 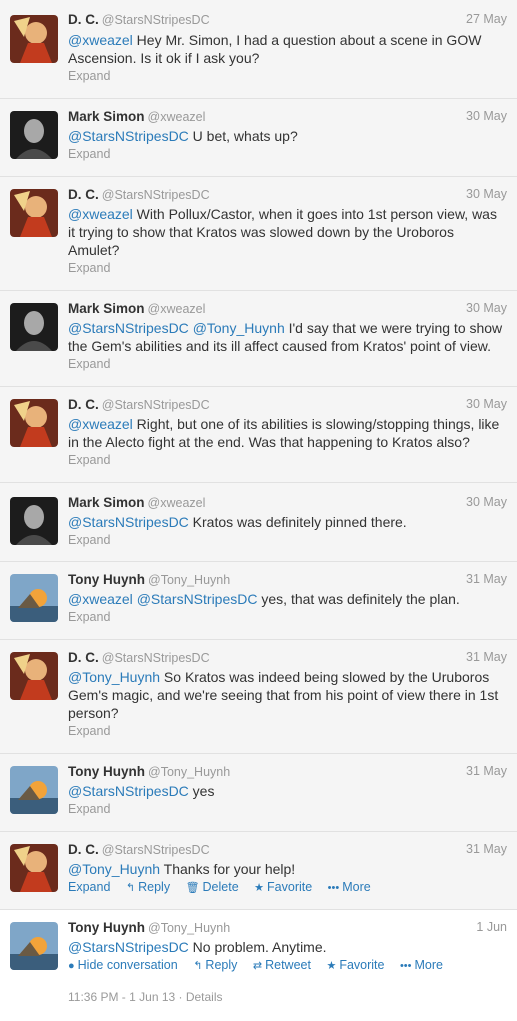 I want to click on retweet-button: ⇄ Retweet, so click(x=282, y=965).